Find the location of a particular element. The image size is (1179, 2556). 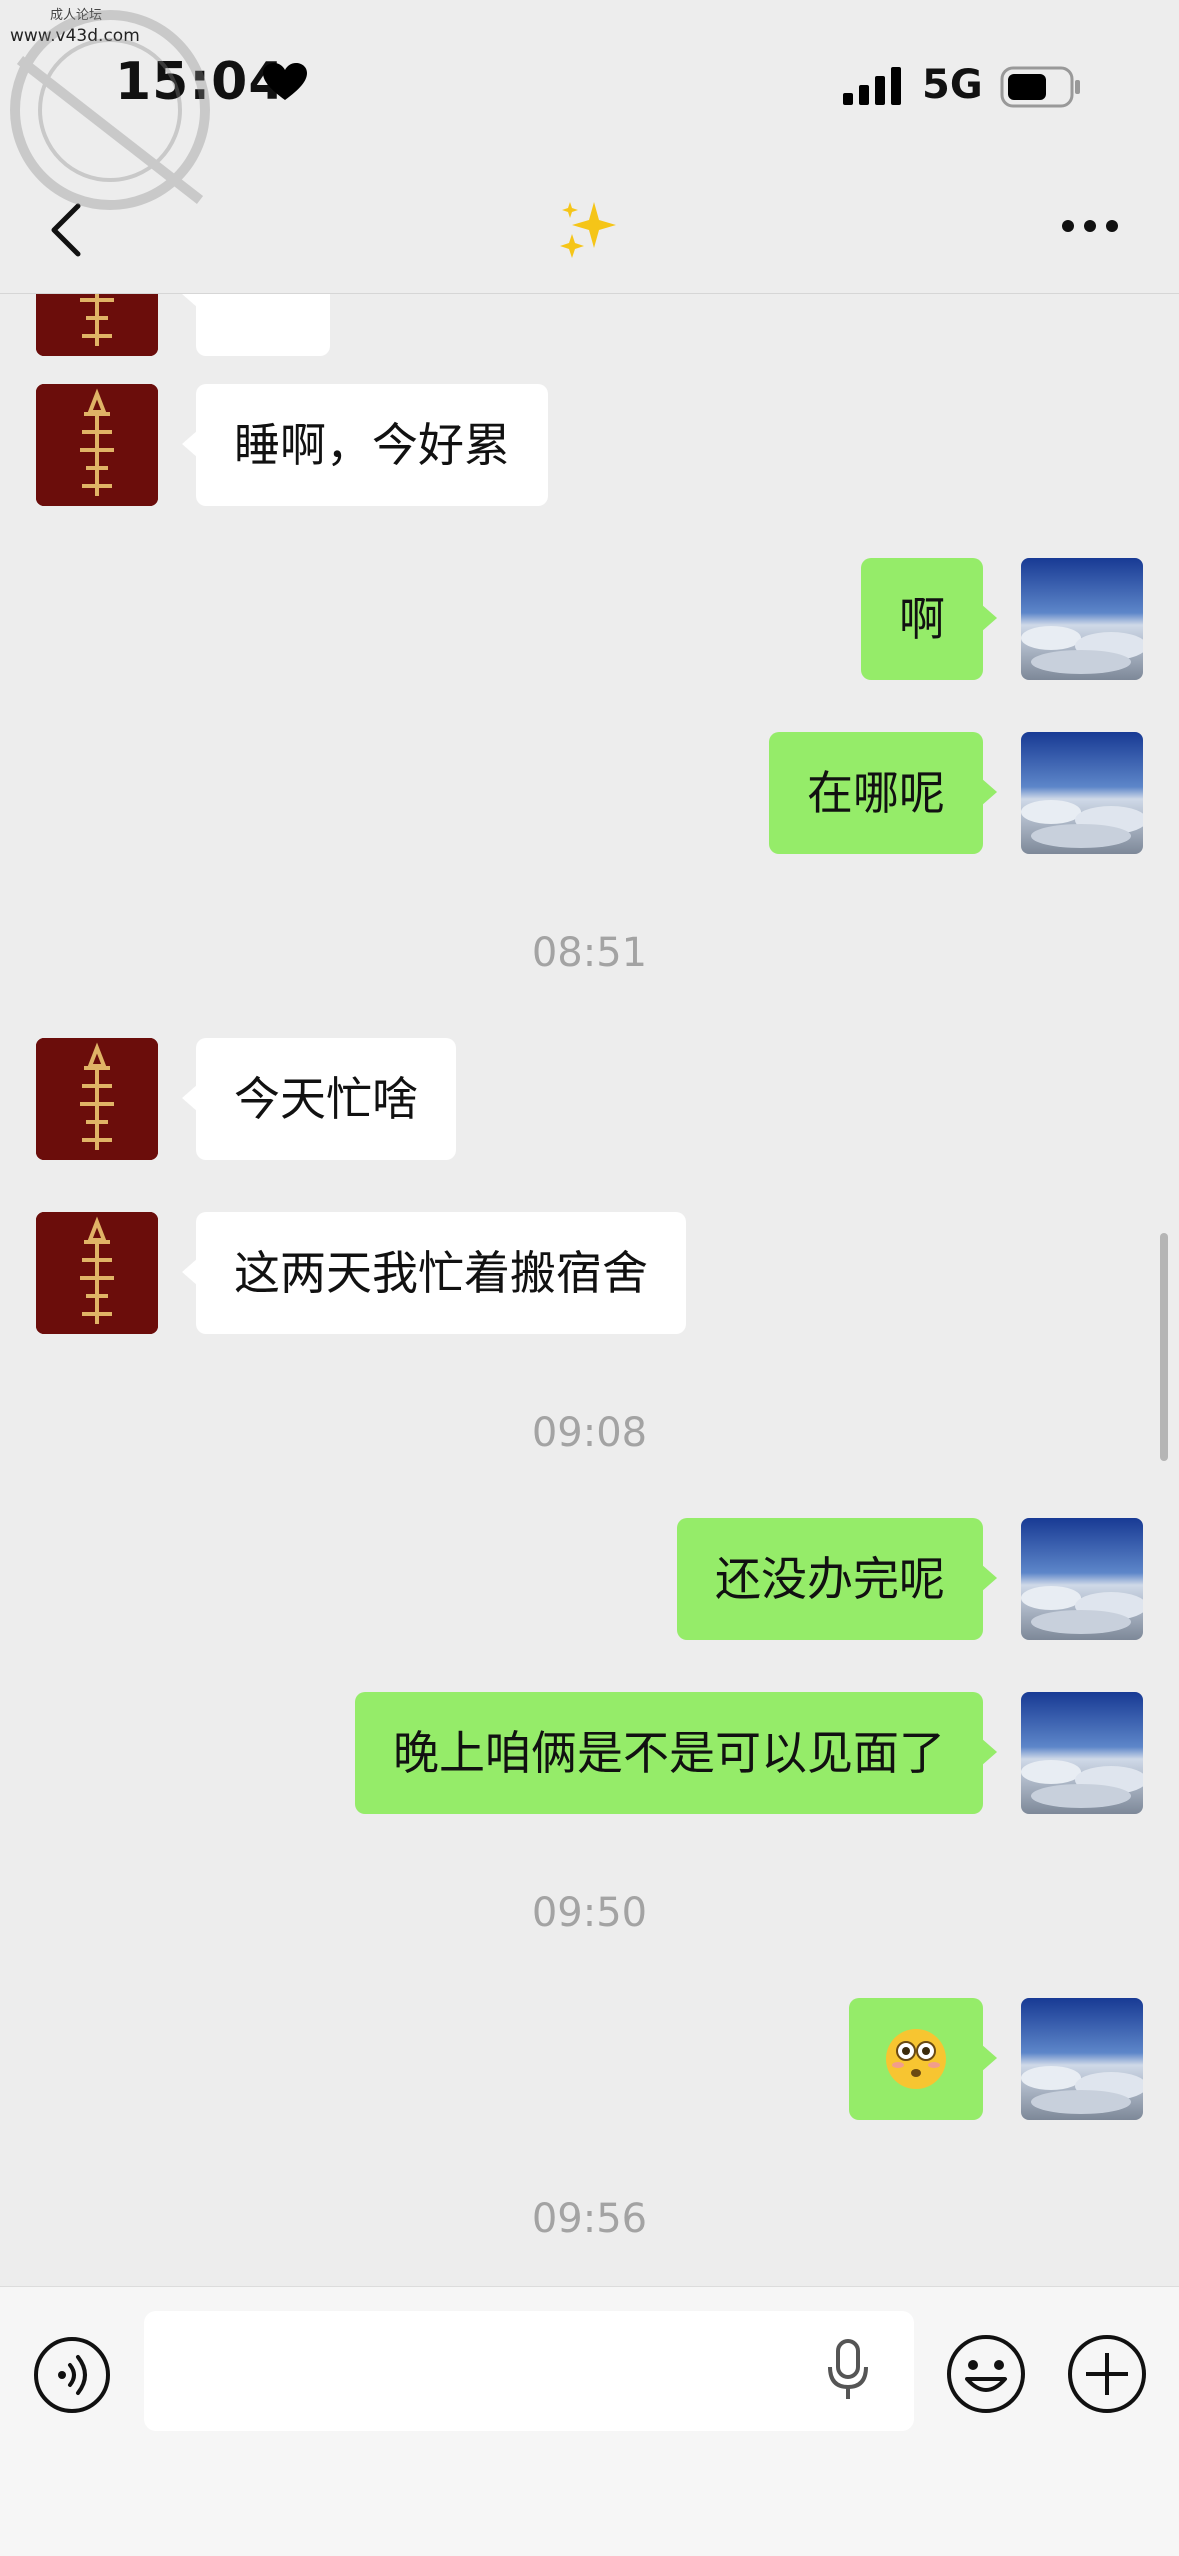

emoji-message-bubble: 😳 is located at coordinates (923, 2059).